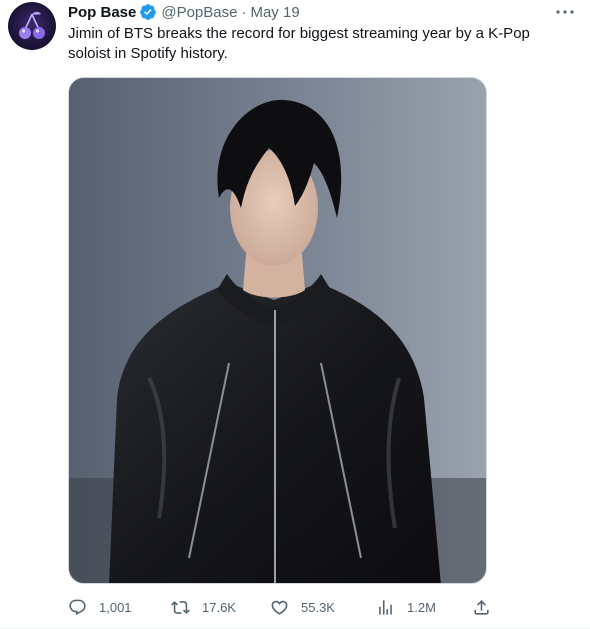 The height and width of the screenshot is (629, 590). I want to click on avatar, so click(32, 26).